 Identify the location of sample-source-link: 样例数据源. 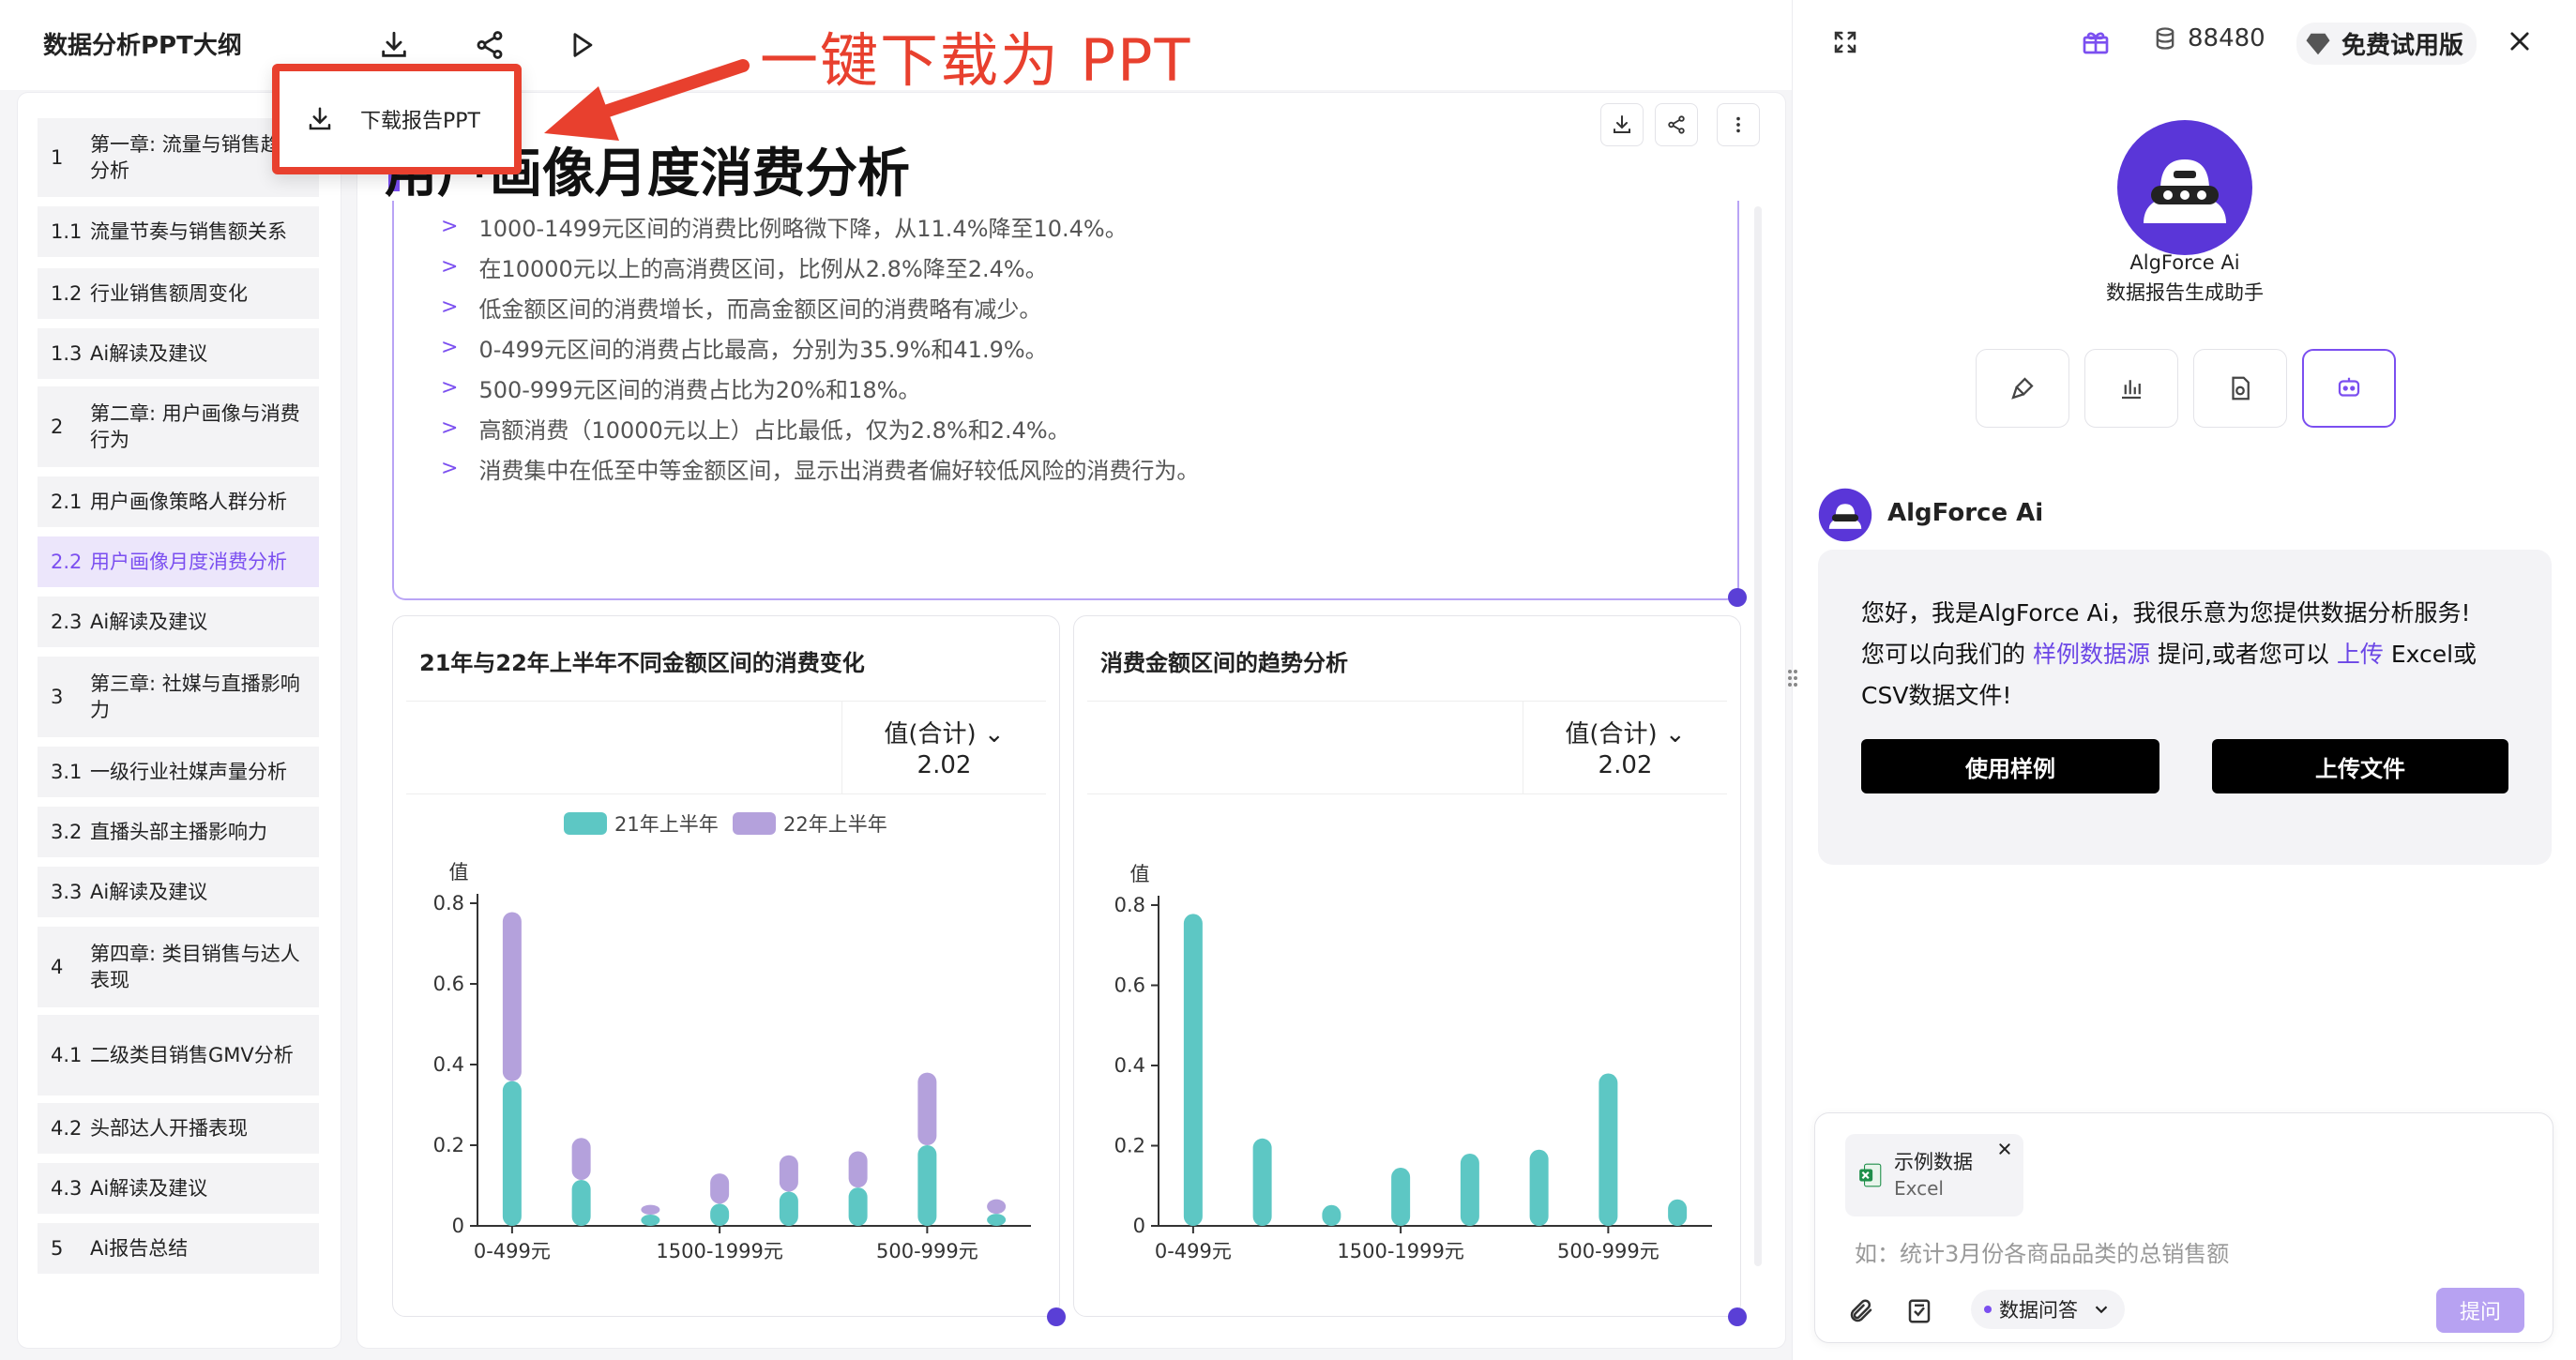
(2091, 654).